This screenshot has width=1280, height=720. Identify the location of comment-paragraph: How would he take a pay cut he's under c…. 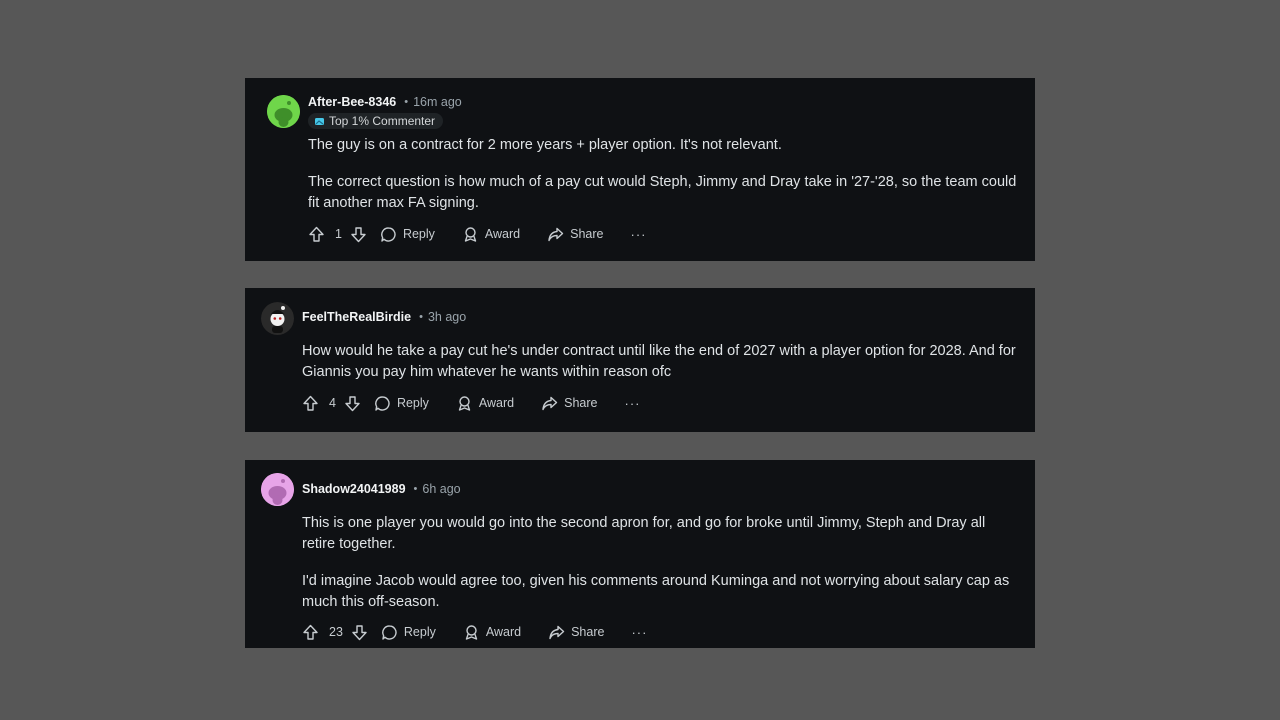
(659, 361).